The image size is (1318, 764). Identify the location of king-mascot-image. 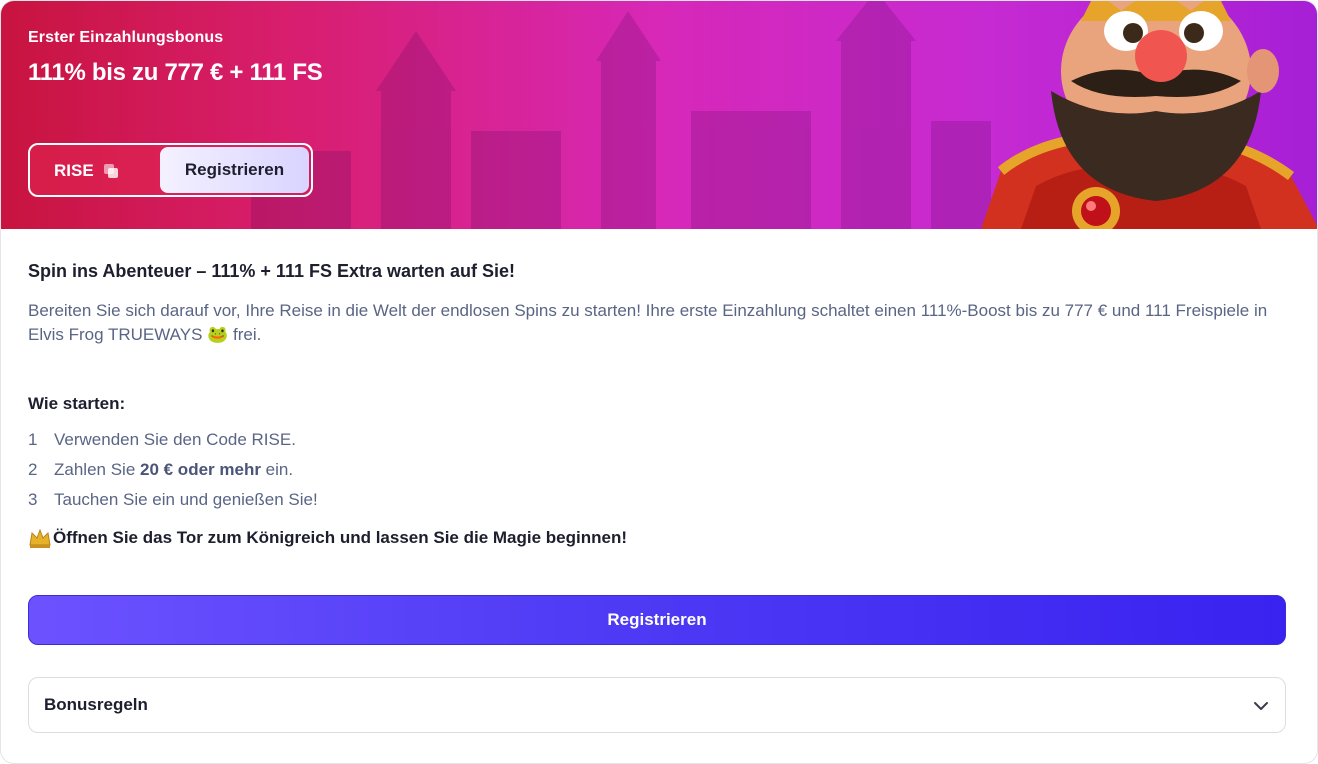
(1149, 115).